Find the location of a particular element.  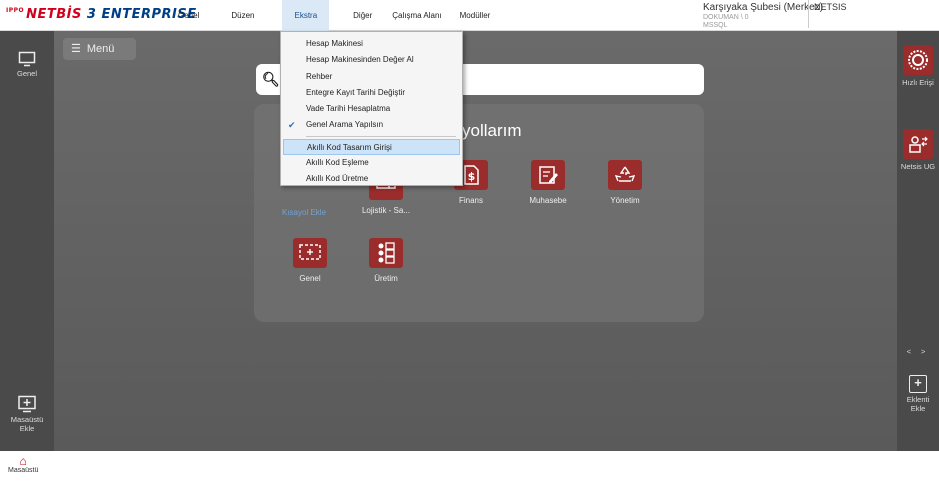

tile-yonetim-label: Yönetim is located at coordinates (625, 200).